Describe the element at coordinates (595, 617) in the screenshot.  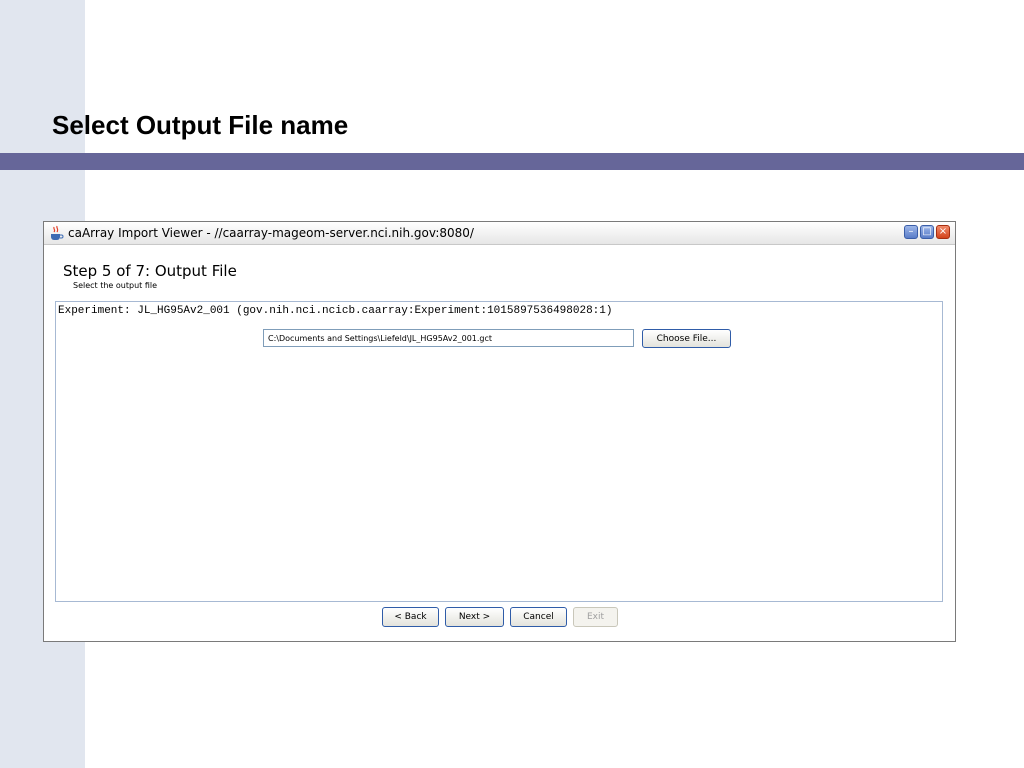
I see `exit-button: Exit` at that location.